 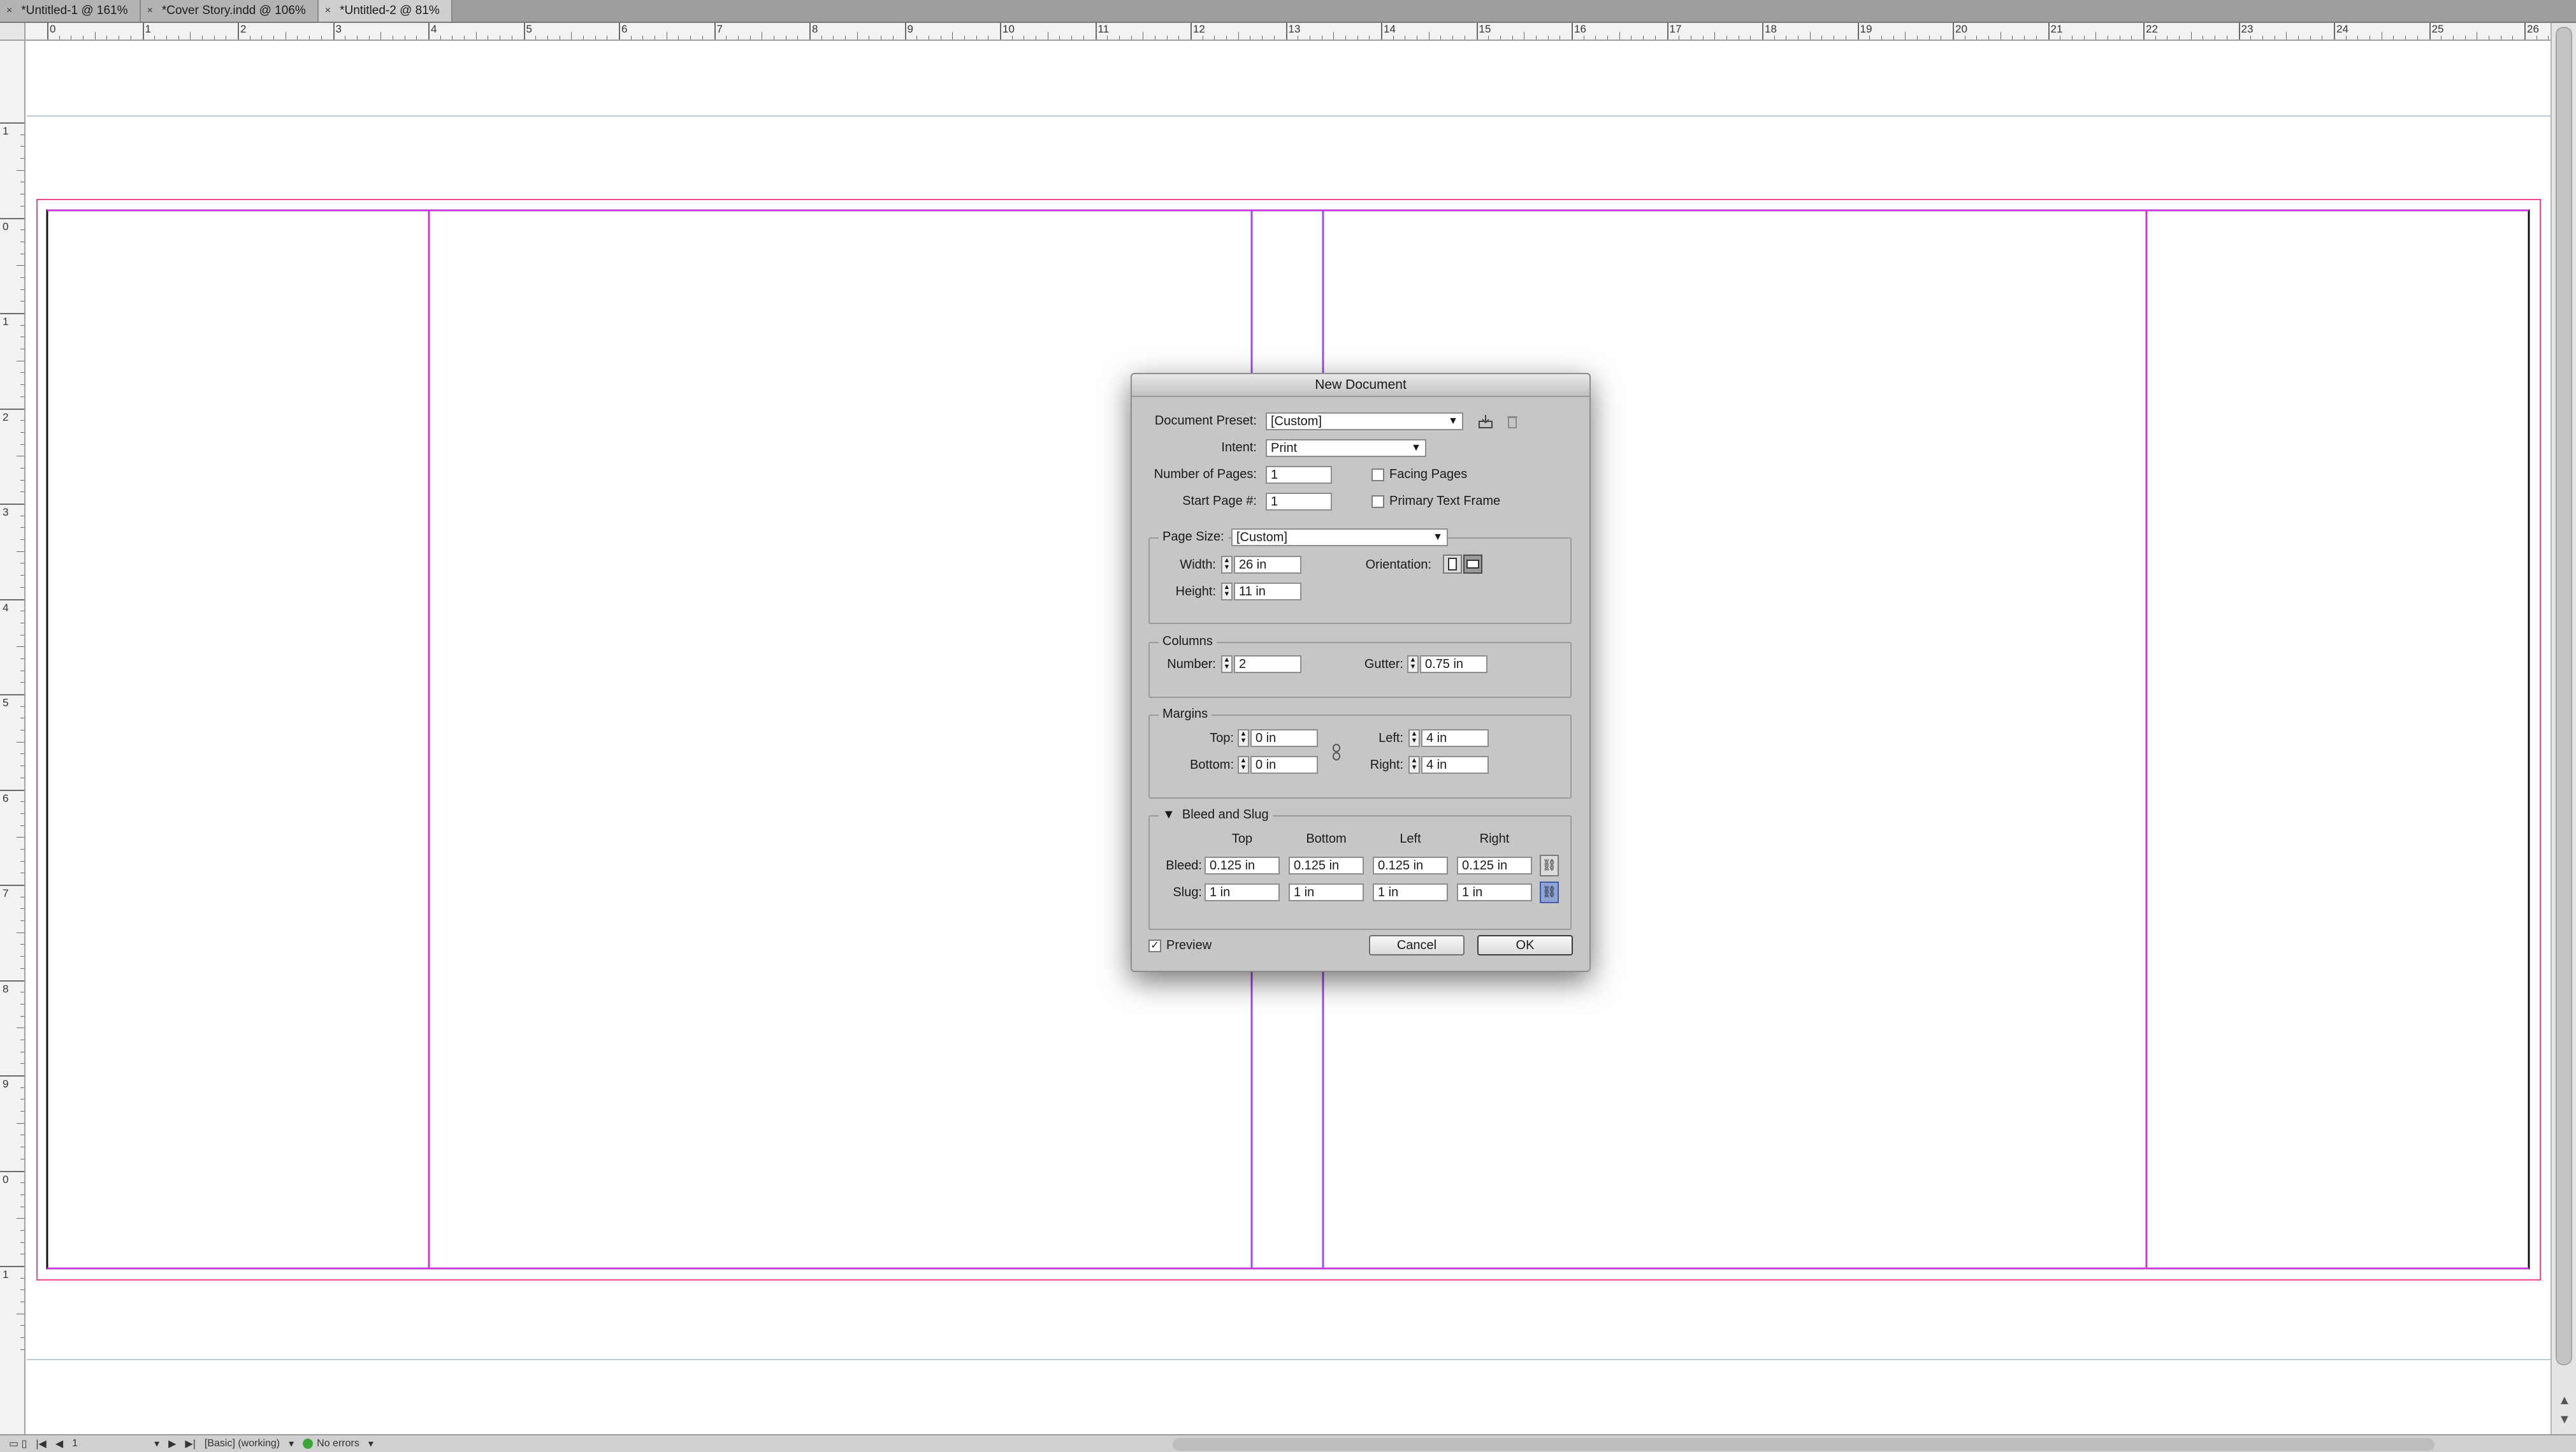 I want to click on margin-bottom-input: 0 in, so click(x=1284, y=765).